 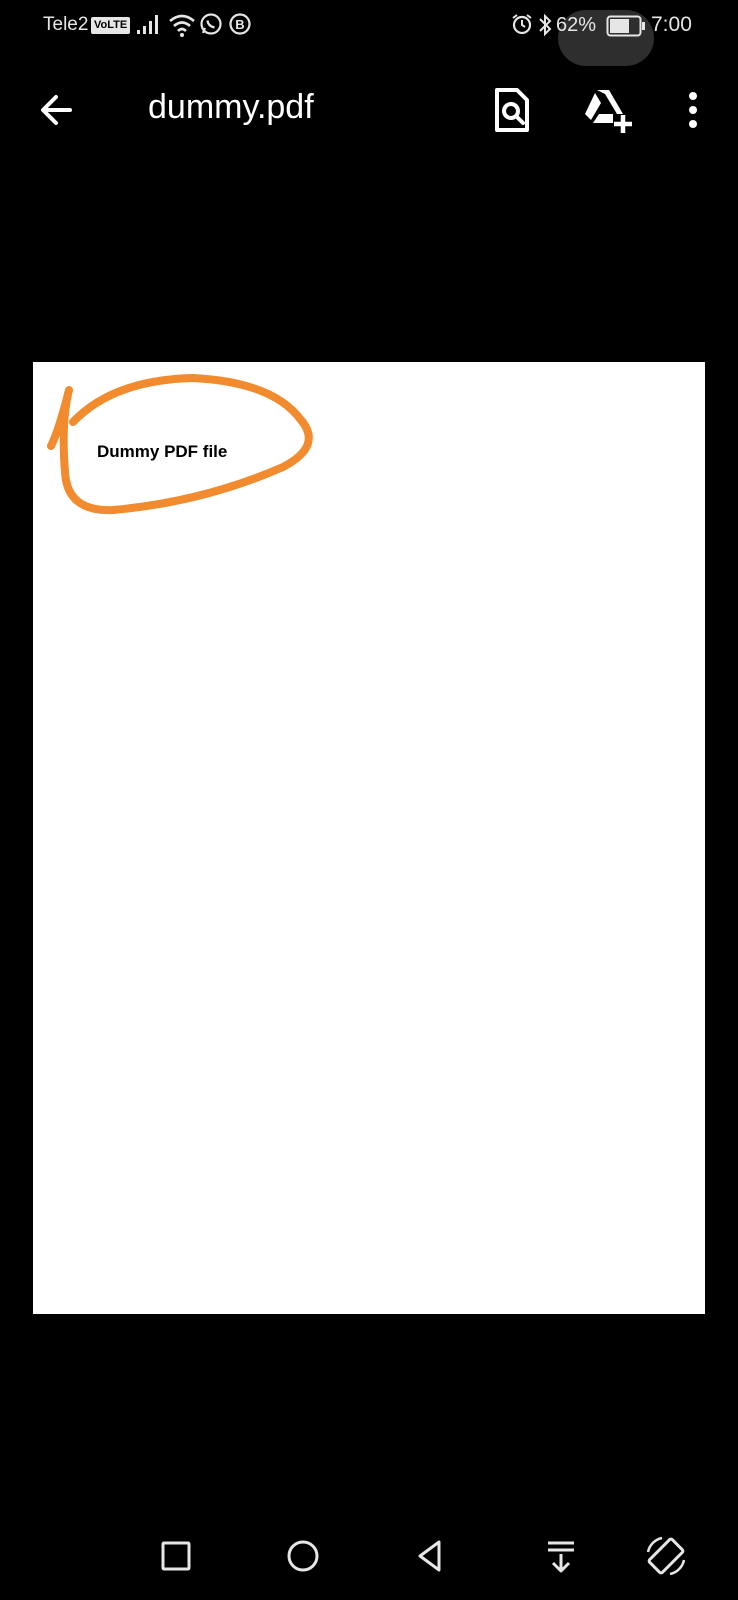 What do you see at coordinates (671, 24) in the screenshot?
I see `clock: 7:00` at bounding box center [671, 24].